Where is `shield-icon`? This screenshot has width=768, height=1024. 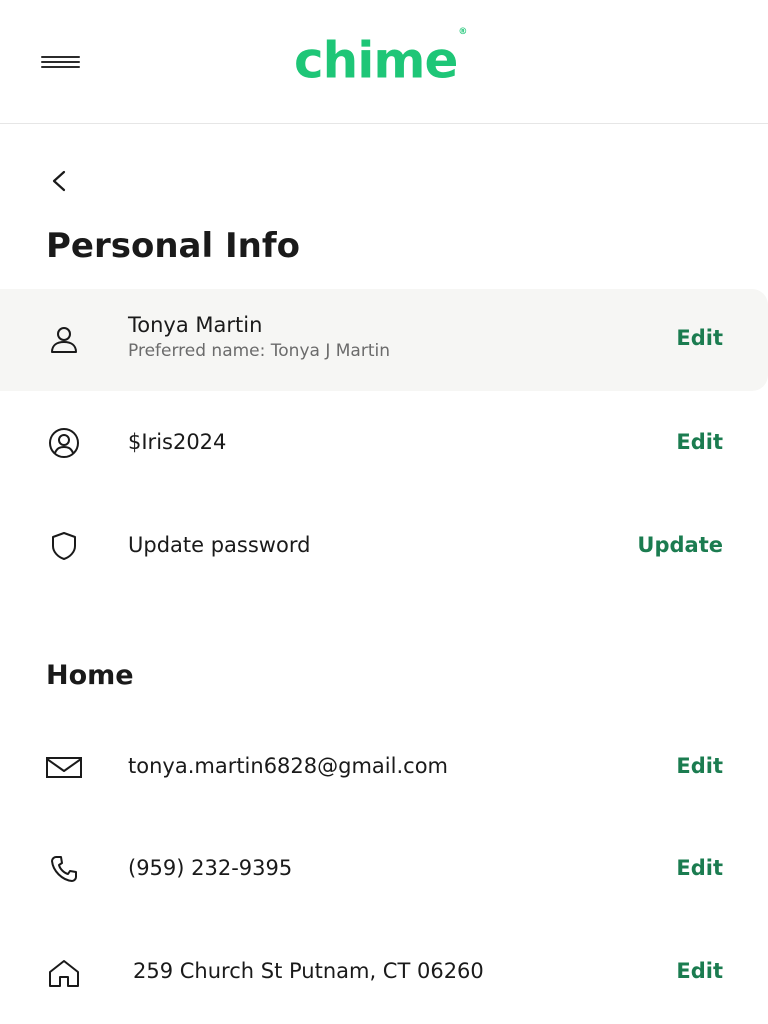
shield-icon is located at coordinates (64, 546).